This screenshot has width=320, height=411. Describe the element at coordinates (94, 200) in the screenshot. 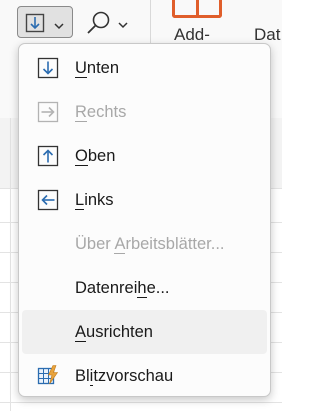

I see `menu-item-label: Links` at that location.